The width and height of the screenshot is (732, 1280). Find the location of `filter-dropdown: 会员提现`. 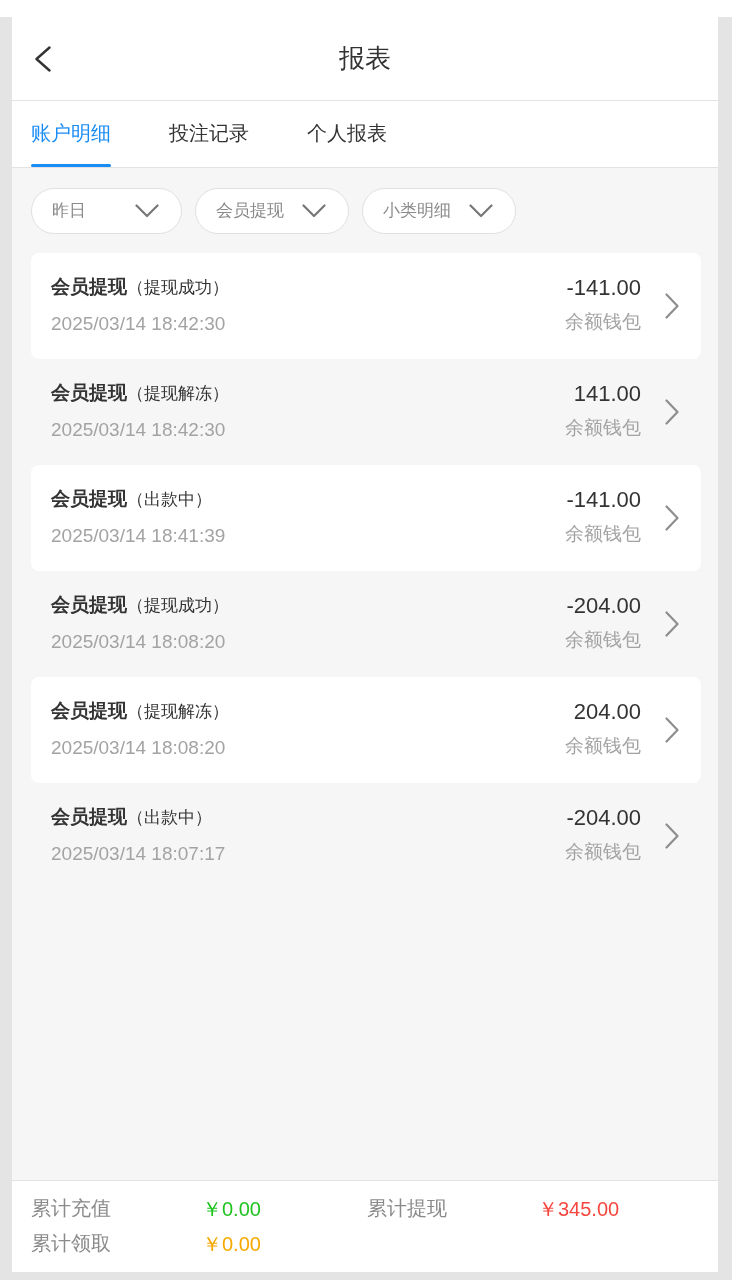

filter-dropdown: 会员提现 is located at coordinates (272, 211).